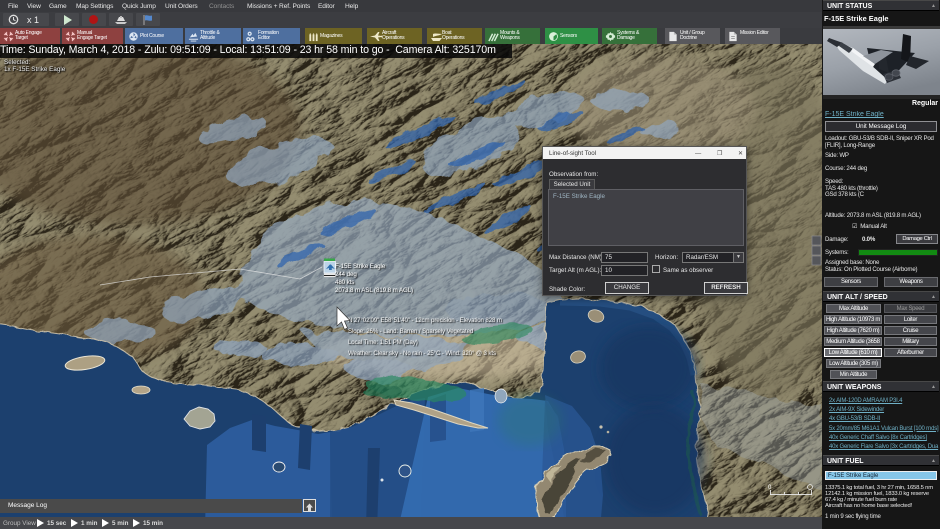  What do you see at coordinates (383, 342) in the screenshot?
I see `svg-text: Local Time: 1:51 PM (Day)` at bounding box center [383, 342].